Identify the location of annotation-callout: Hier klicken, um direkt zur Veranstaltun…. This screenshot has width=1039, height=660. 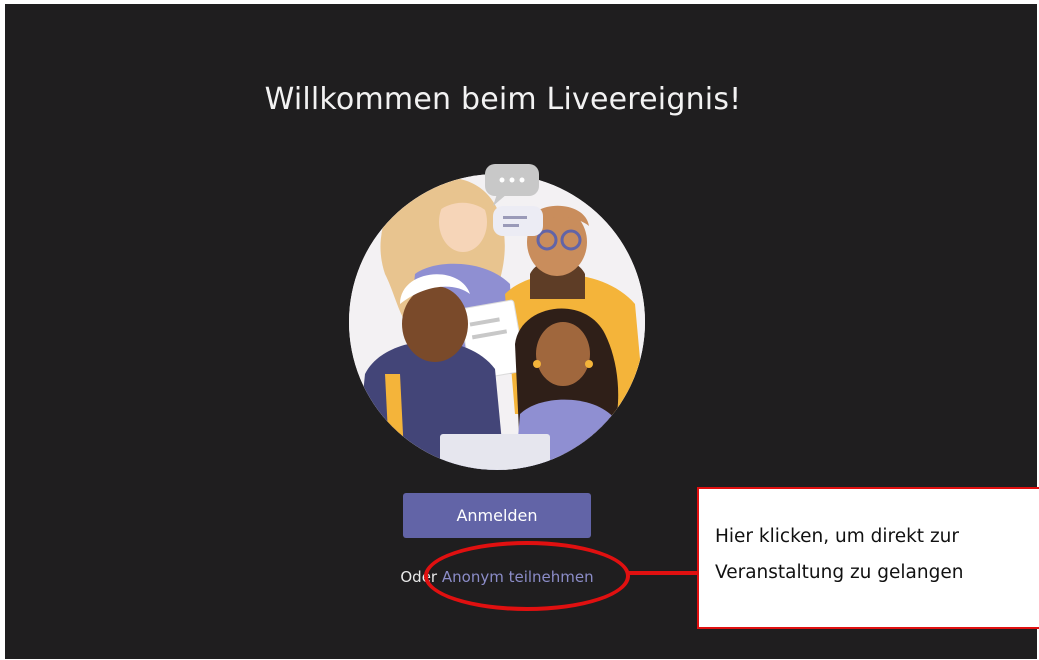
(868, 558).